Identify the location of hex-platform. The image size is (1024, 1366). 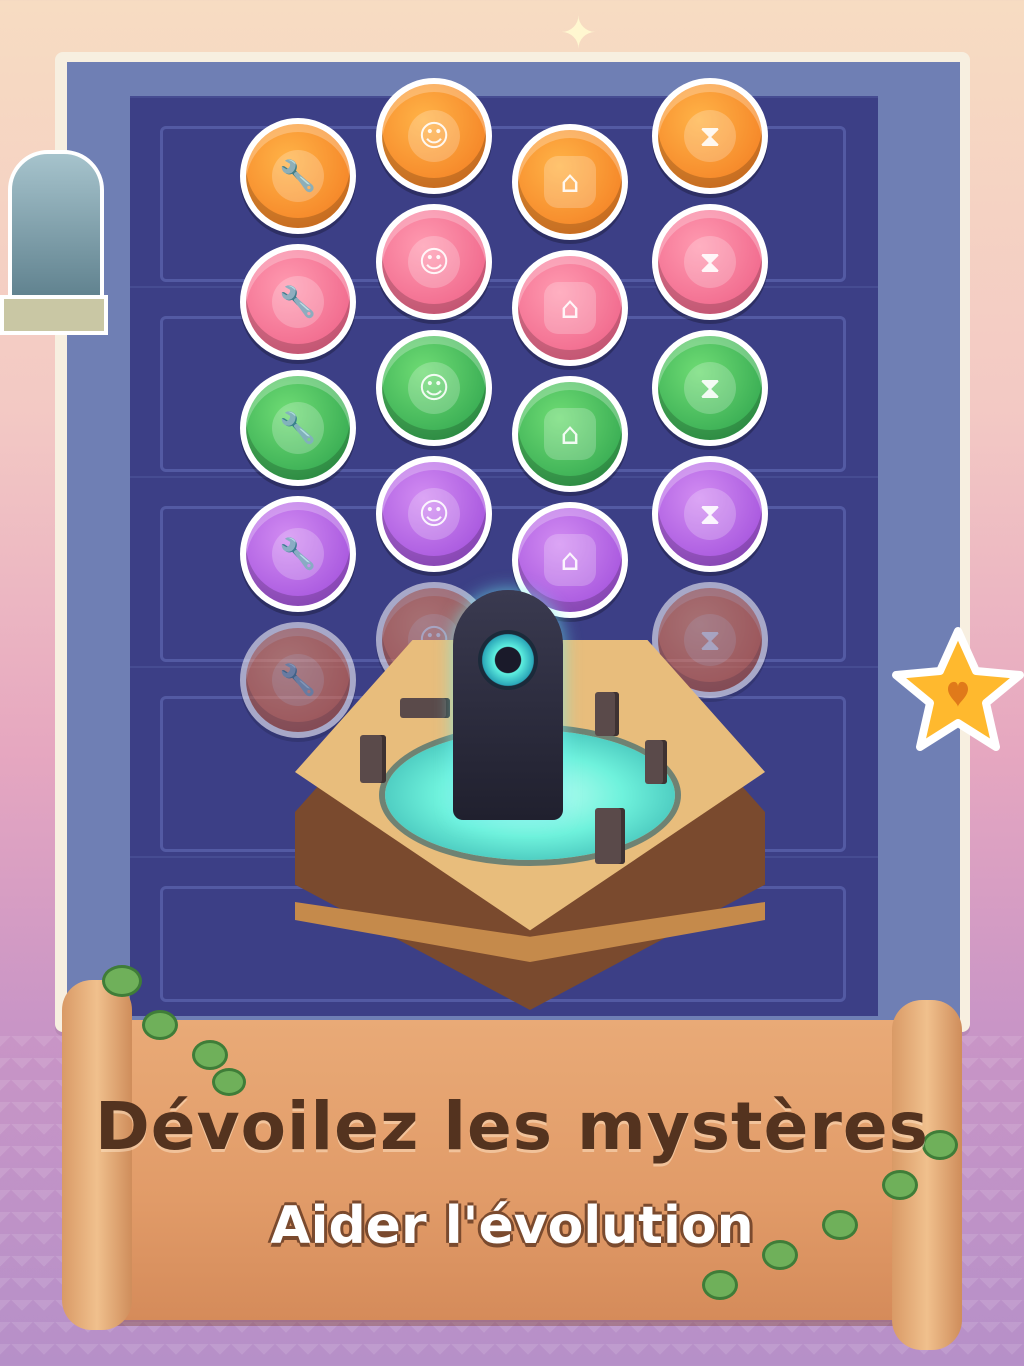
(530, 800).